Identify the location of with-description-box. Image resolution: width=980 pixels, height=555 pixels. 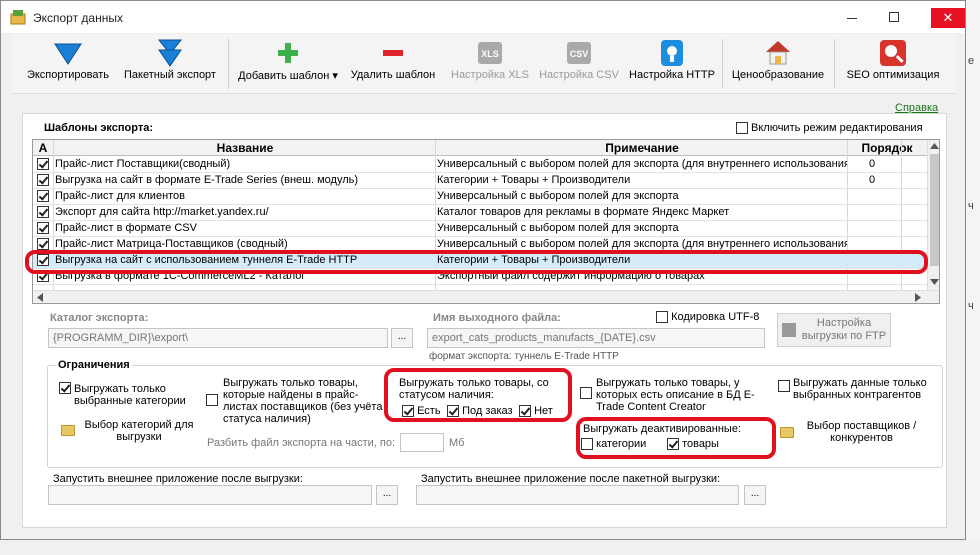
(586, 393).